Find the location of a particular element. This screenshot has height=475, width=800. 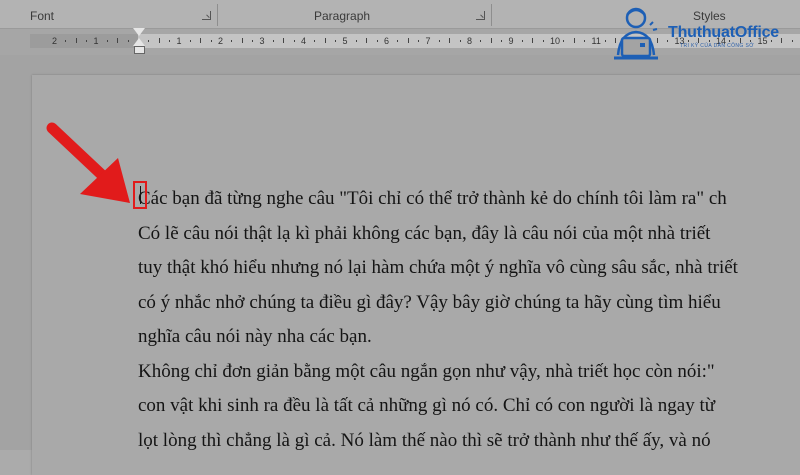

ruler-number: 11 is located at coordinates (596, 41).